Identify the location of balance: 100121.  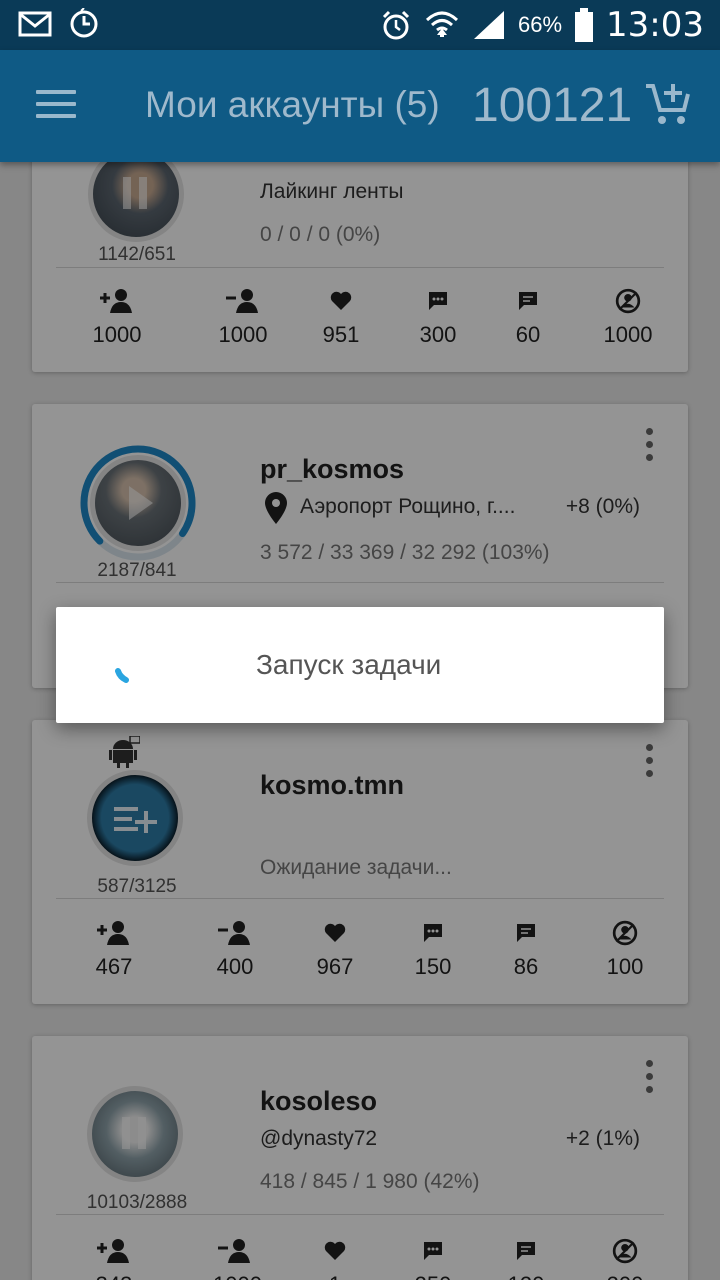
(552, 105).